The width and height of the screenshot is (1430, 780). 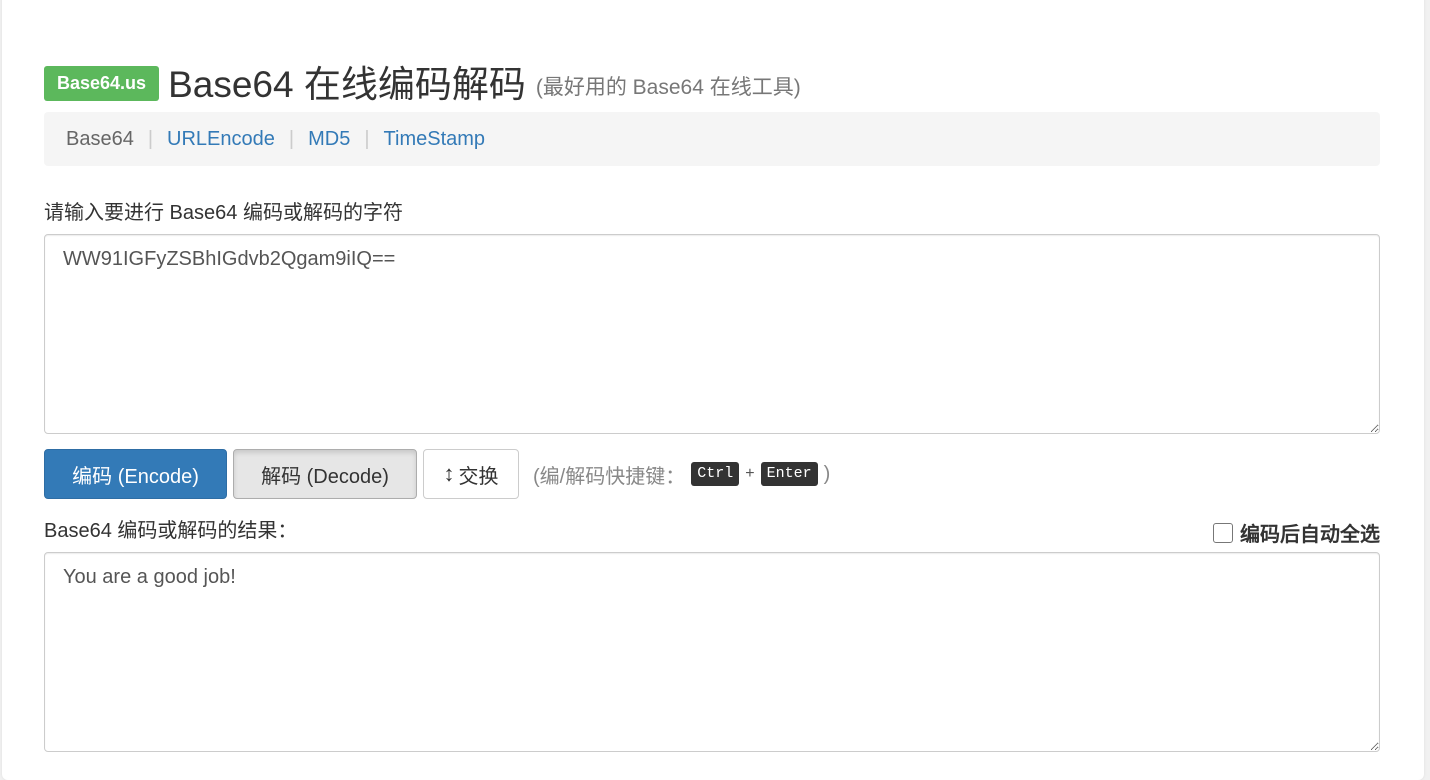 What do you see at coordinates (100, 139) in the screenshot?
I see `nav-item-base64: Base64` at bounding box center [100, 139].